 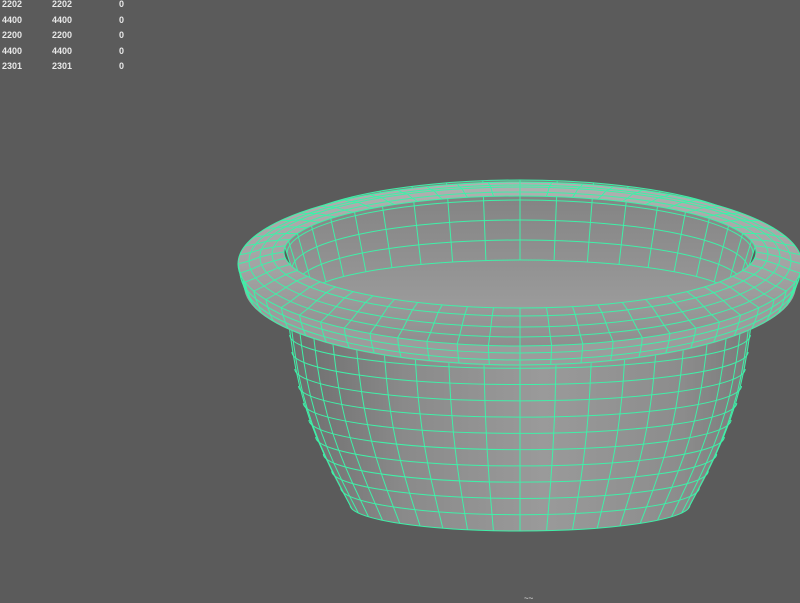 What do you see at coordinates (528, 598) in the screenshot?
I see `viewport-footer-label: ~~` at bounding box center [528, 598].